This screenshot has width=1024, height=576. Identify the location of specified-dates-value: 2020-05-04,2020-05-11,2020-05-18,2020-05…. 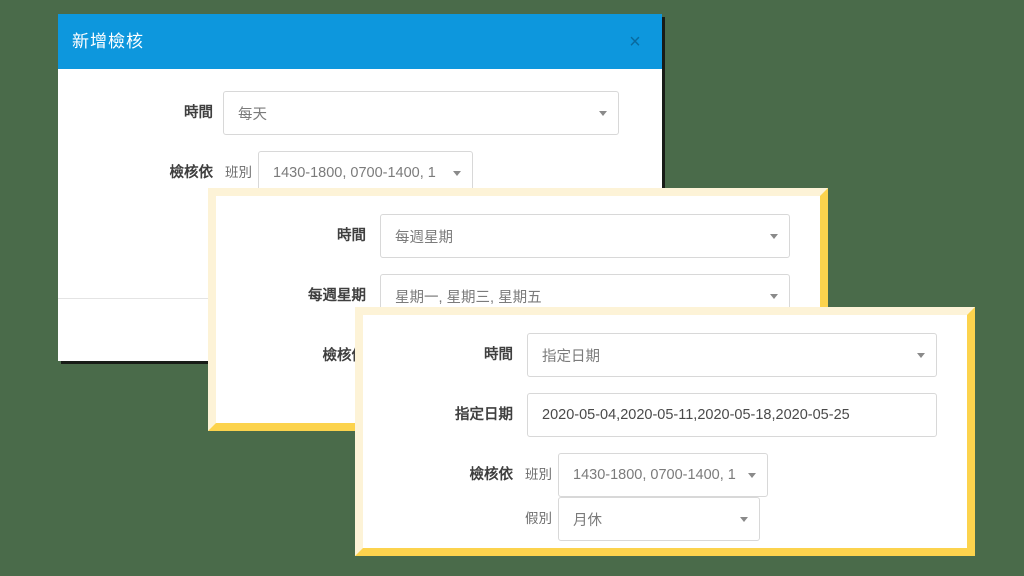
(696, 415).